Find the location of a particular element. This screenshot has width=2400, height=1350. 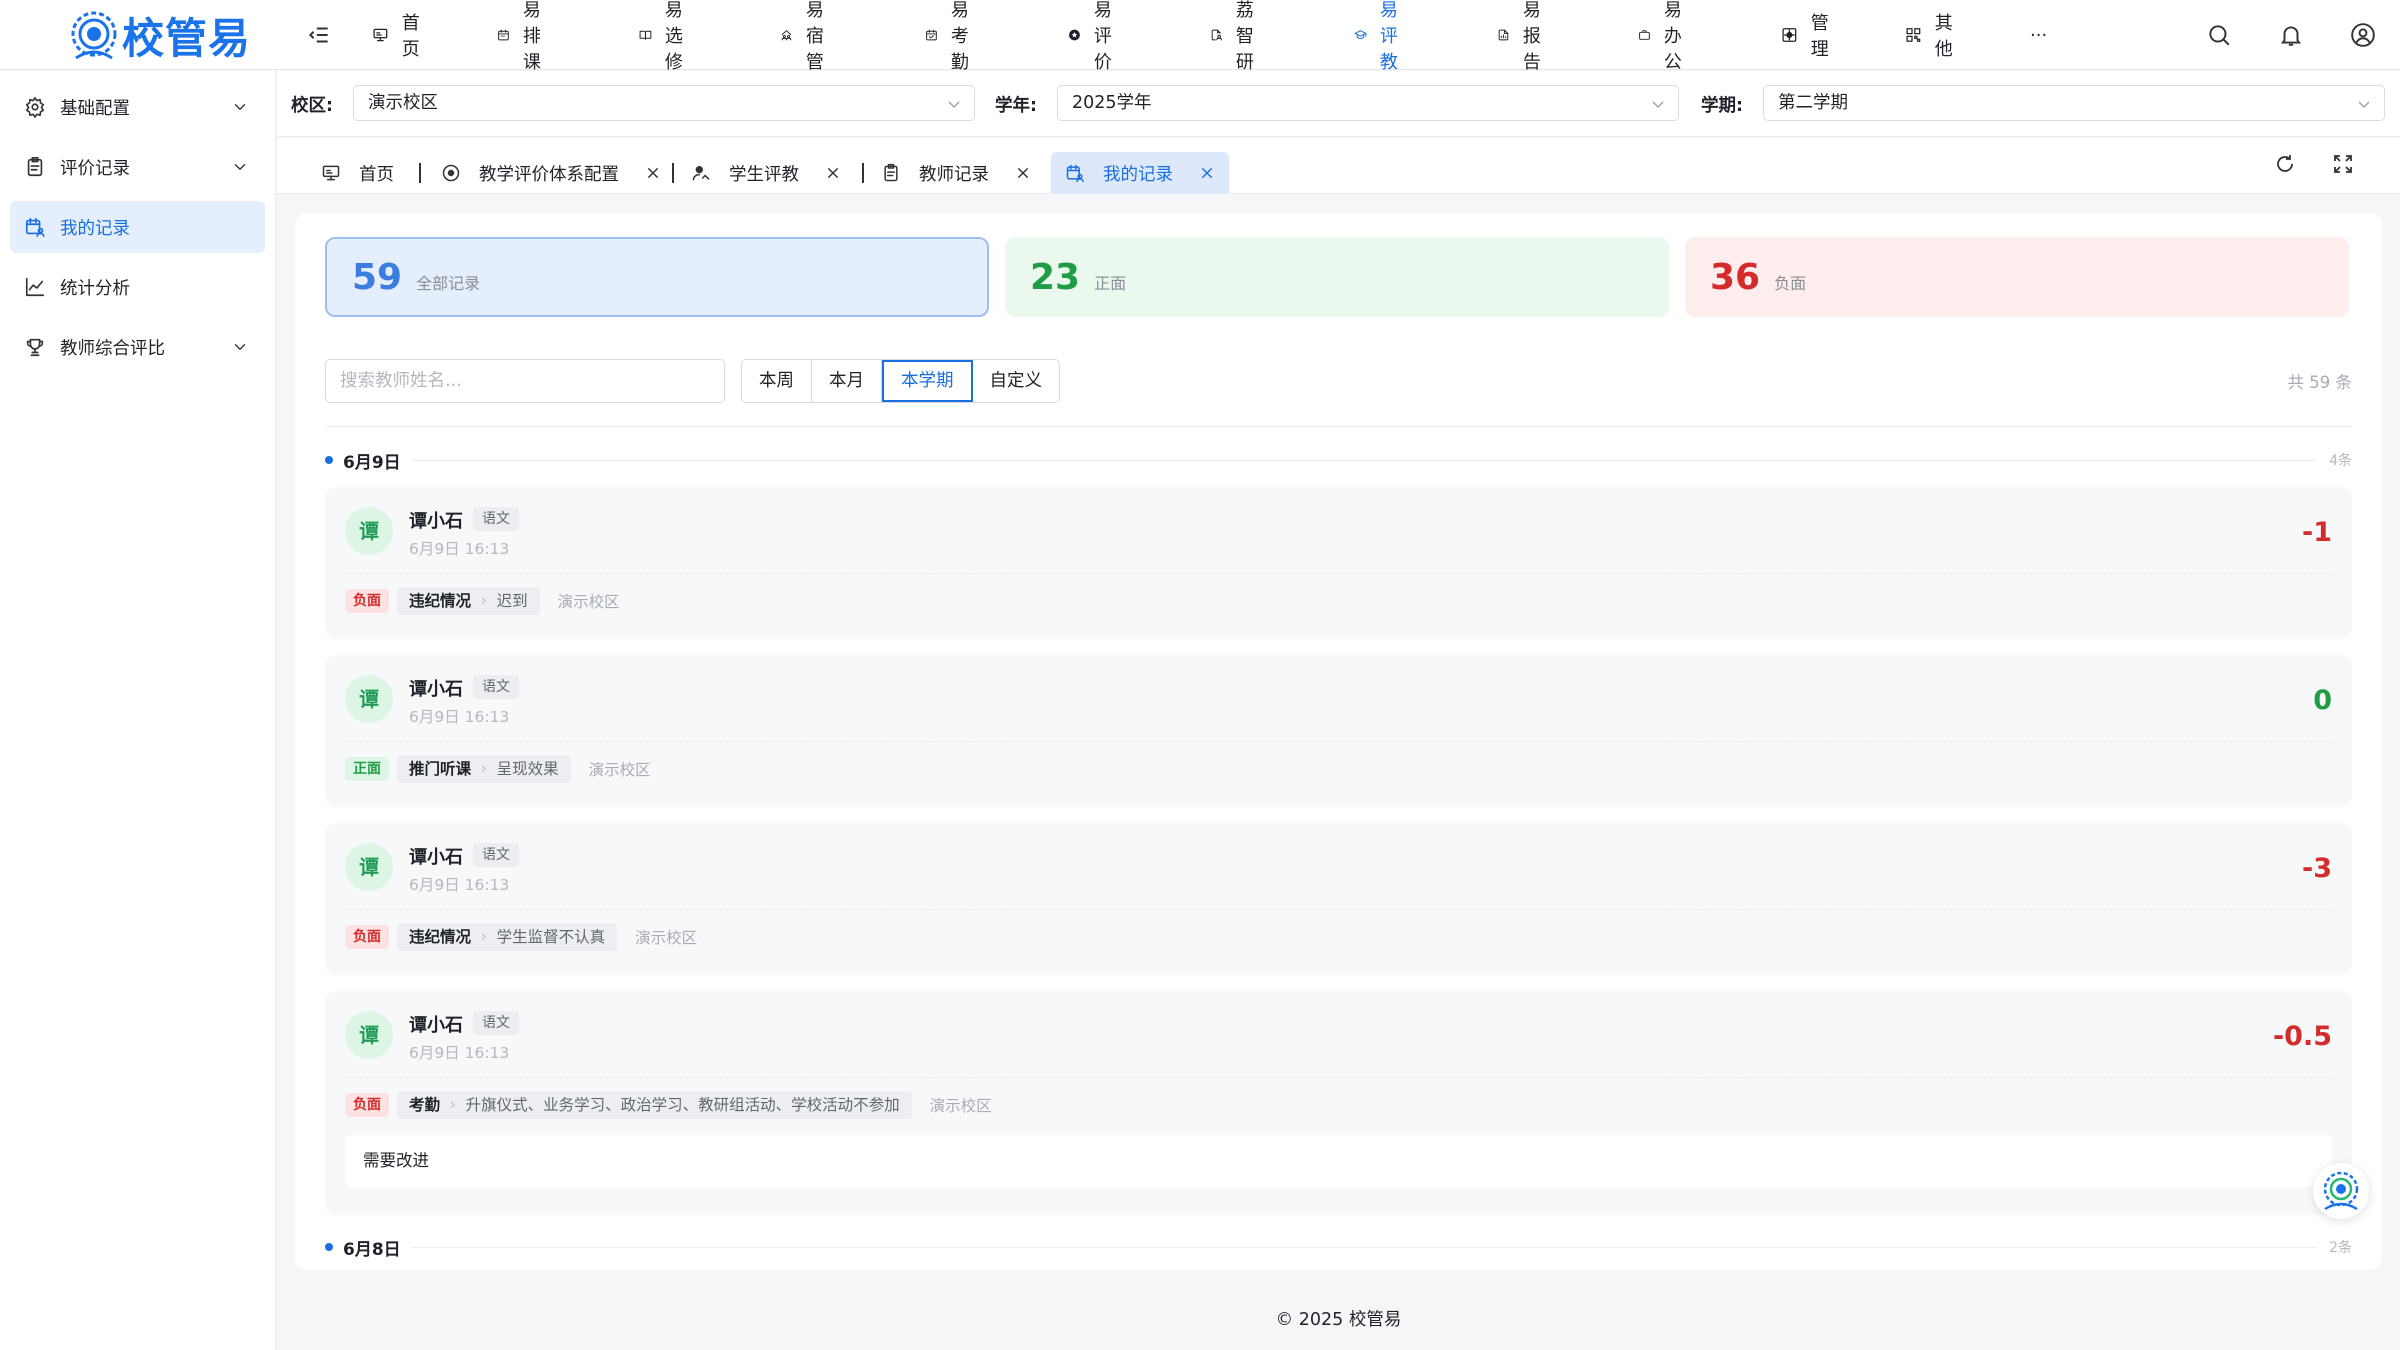

term-select: 第二学期 is located at coordinates (2074, 103).